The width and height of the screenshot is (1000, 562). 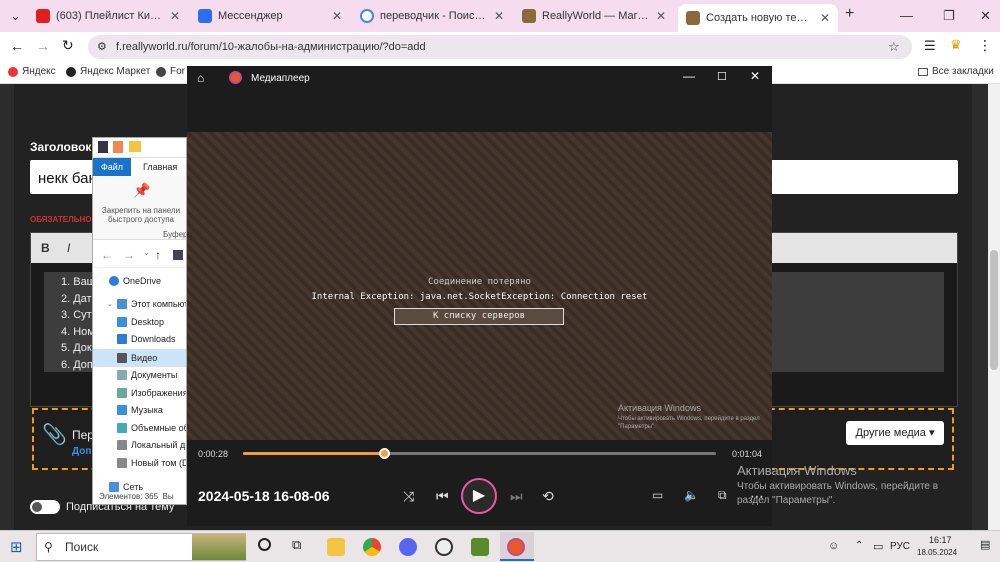 What do you see at coordinates (122, 339) in the screenshot?
I see `download-icon` at bounding box center [122, 339].